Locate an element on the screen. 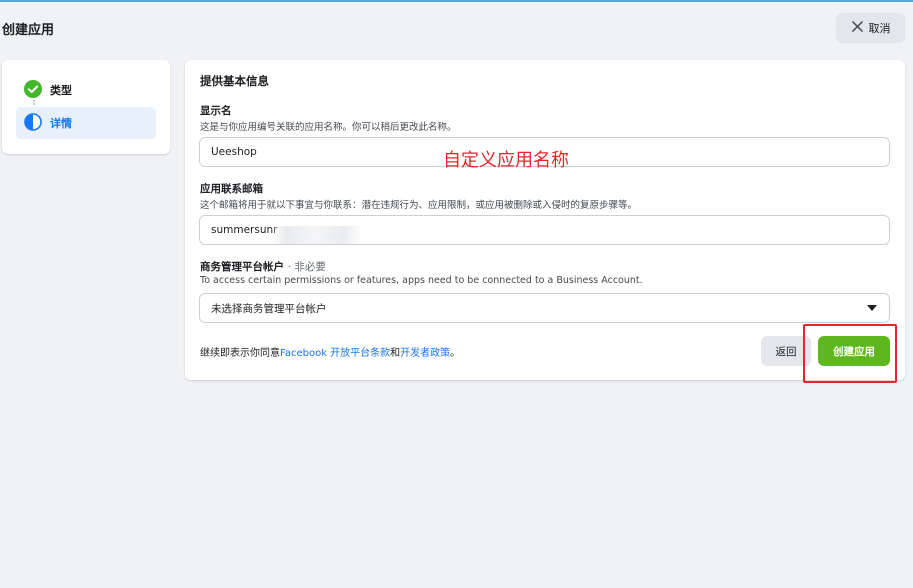  top-accent-line is located at coordinates (456, 1).